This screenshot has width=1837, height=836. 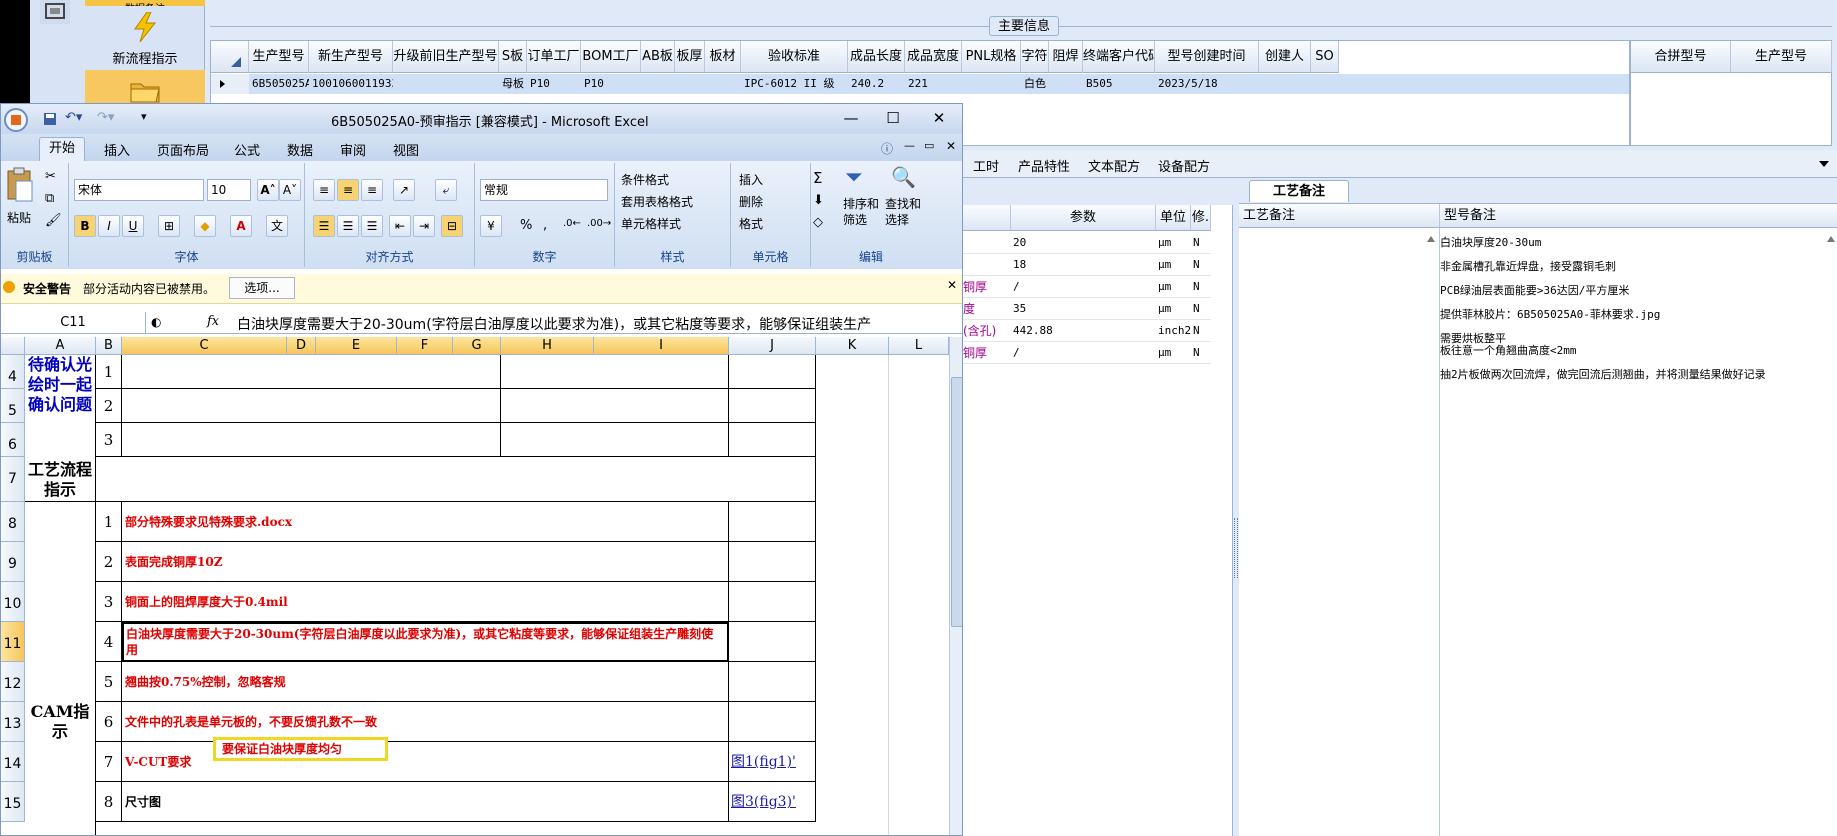 I want to click on number-format-select: 常规, so click(x=544, y=190).